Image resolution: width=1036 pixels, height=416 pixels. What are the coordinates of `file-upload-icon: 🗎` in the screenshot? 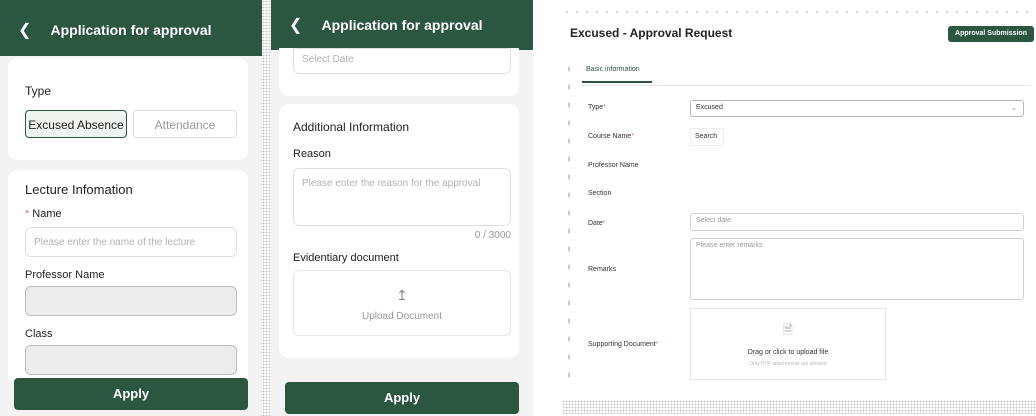 It's located at (788, 330).